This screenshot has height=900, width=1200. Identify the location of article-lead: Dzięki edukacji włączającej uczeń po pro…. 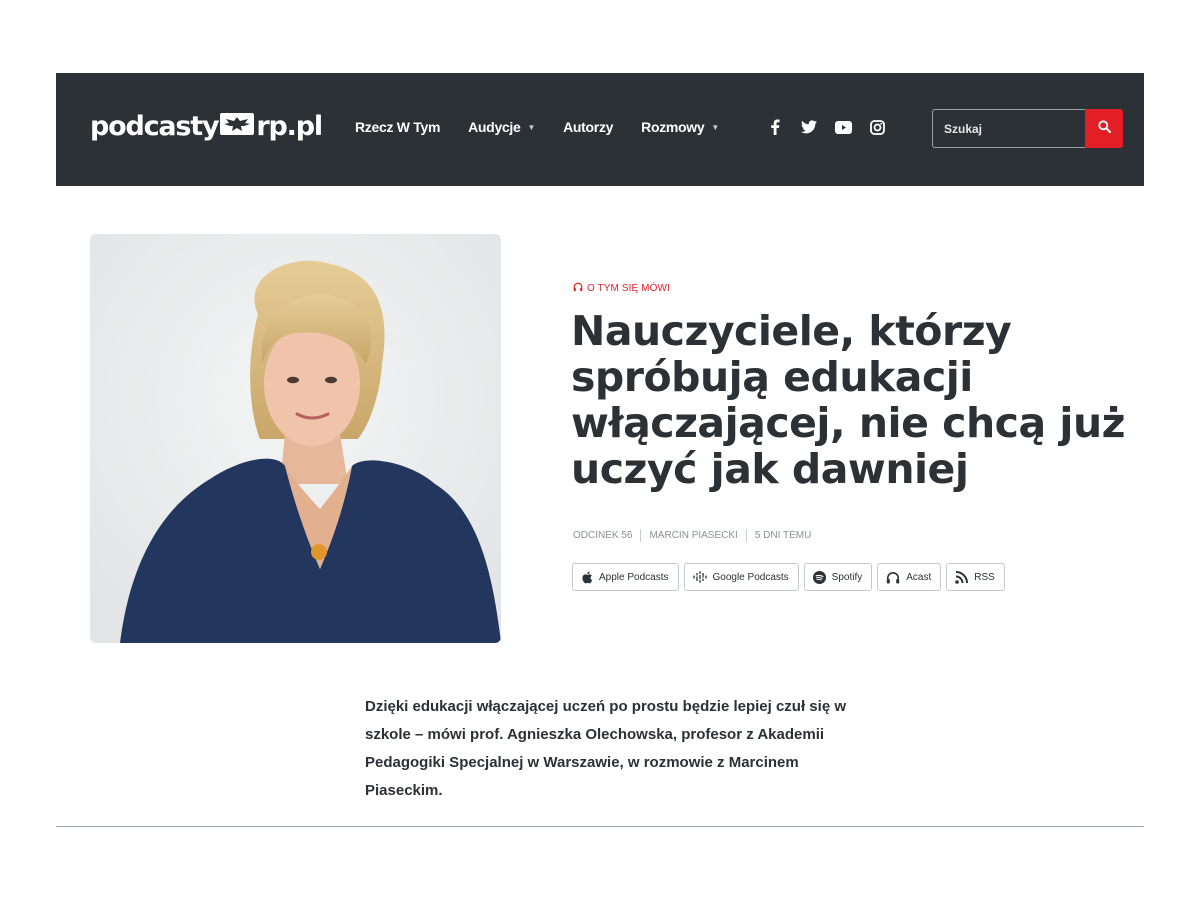
(605, 748).